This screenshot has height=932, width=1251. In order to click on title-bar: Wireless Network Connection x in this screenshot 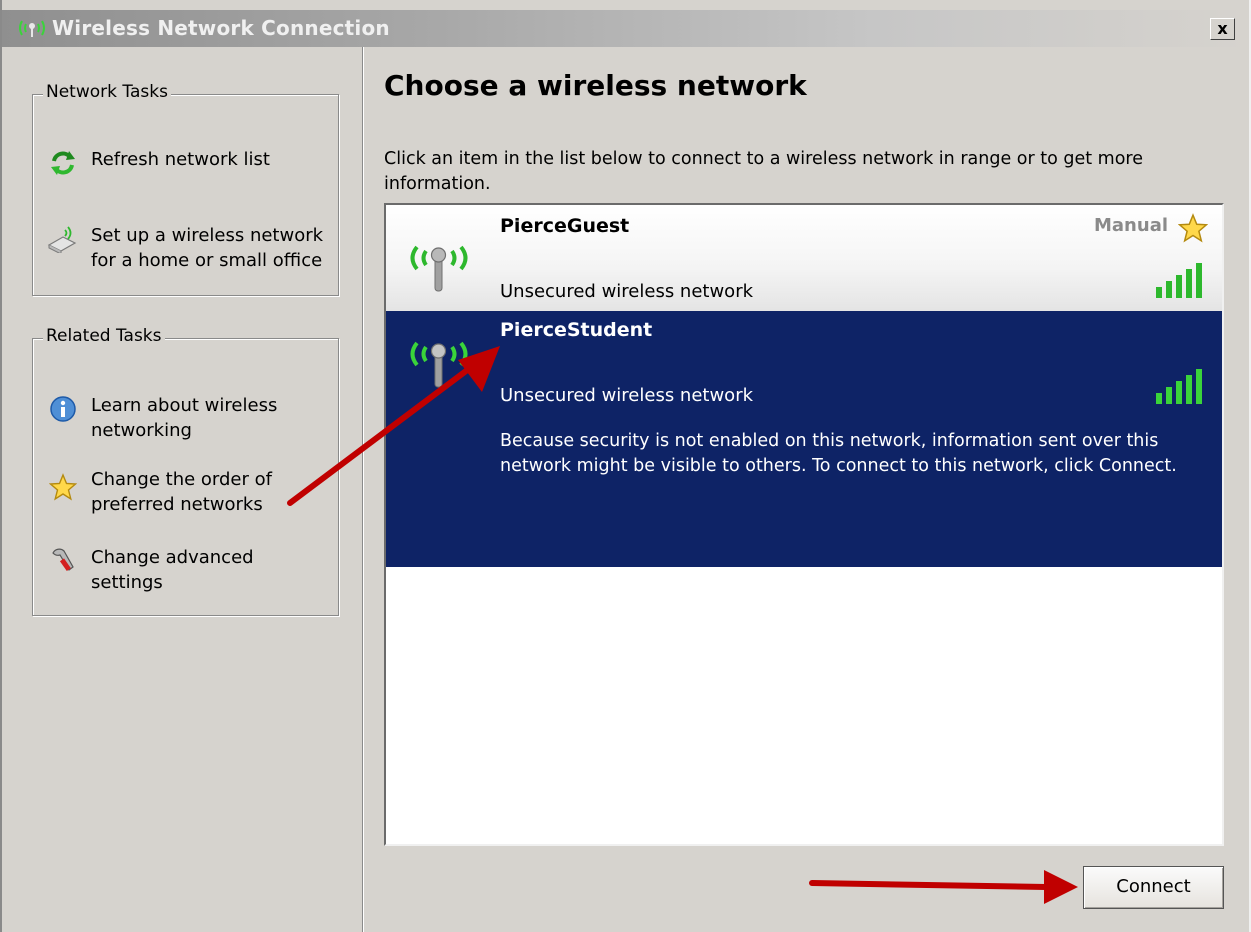, I will do `click(625, 28)`.